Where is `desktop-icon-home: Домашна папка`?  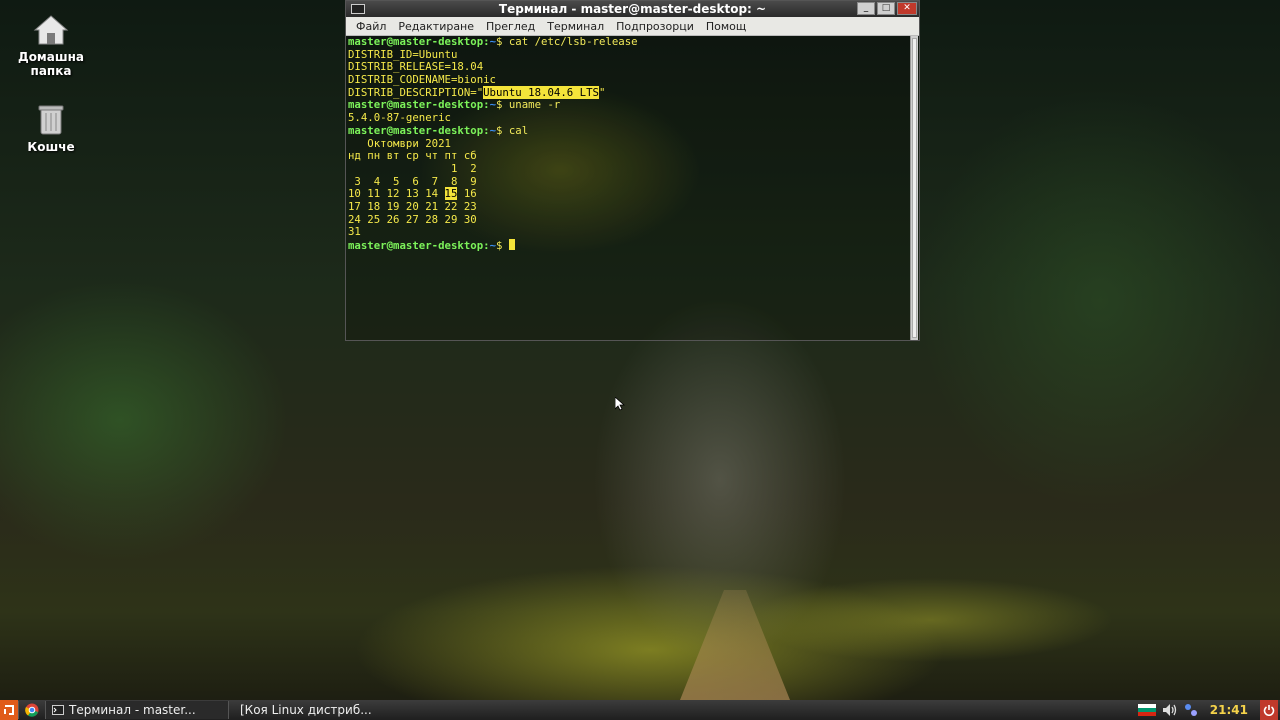 desktop-icon-home: Домашна папка is located at coordinates (51, 46).